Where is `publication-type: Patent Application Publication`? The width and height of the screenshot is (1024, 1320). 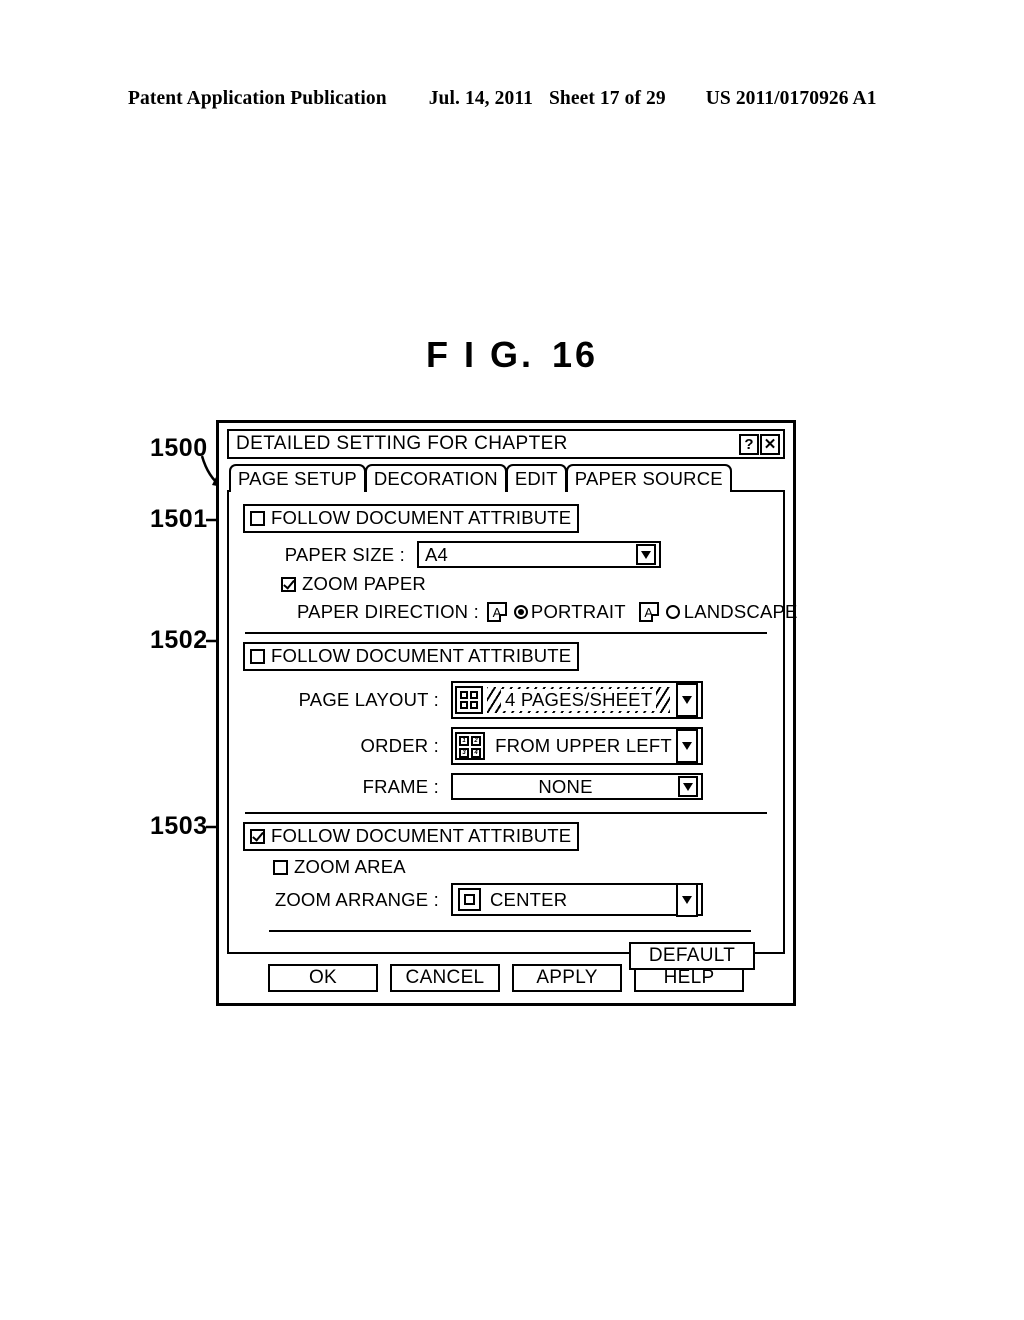 publication-type: Patent Application Publication is located at coordinates (257, 98).